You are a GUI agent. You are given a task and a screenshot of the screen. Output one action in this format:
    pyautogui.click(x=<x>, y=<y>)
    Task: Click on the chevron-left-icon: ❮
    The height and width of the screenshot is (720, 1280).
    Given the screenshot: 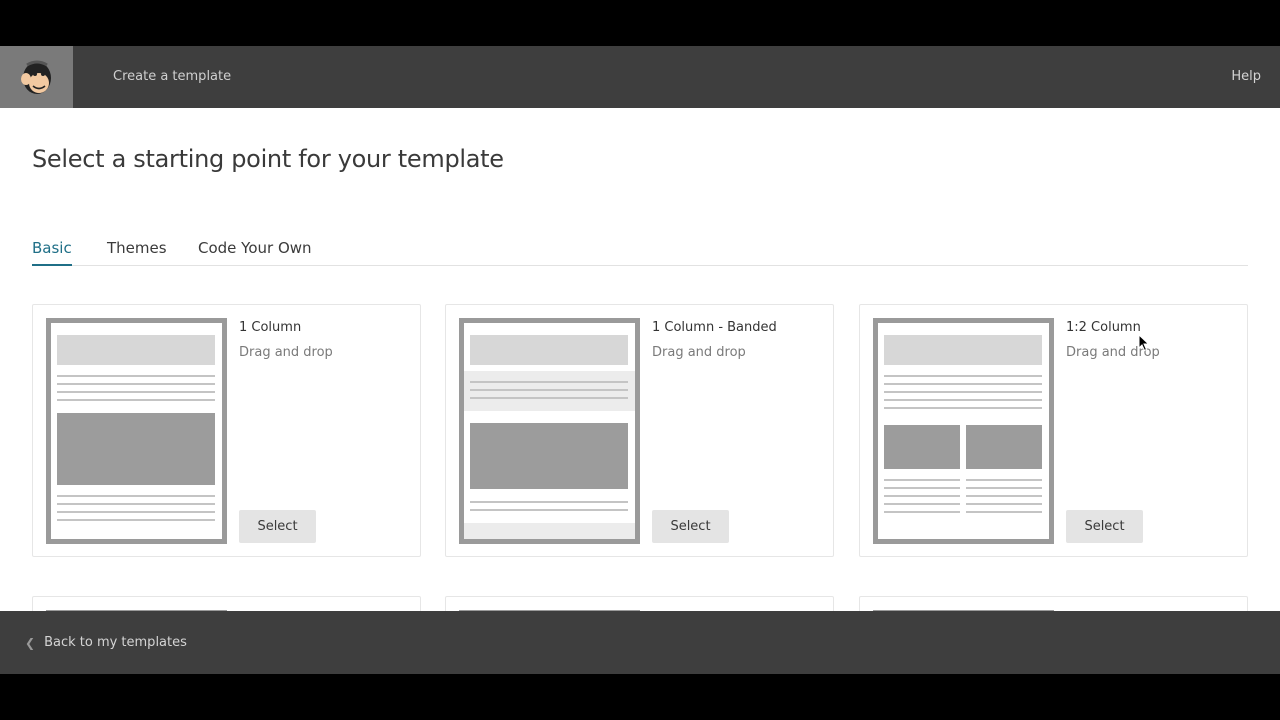 What is the action you would take?
    pyautogui.click(x=30, y=642)
    